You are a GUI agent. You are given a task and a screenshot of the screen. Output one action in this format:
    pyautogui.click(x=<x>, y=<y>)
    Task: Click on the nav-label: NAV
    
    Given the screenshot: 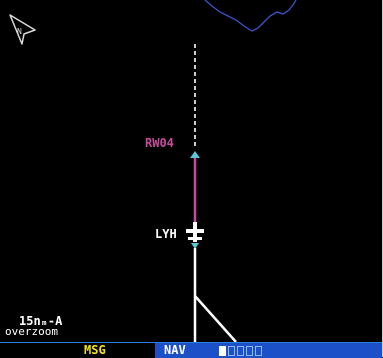 What is the action you would take?
    pyautogui.click(x=175, y=350)
    